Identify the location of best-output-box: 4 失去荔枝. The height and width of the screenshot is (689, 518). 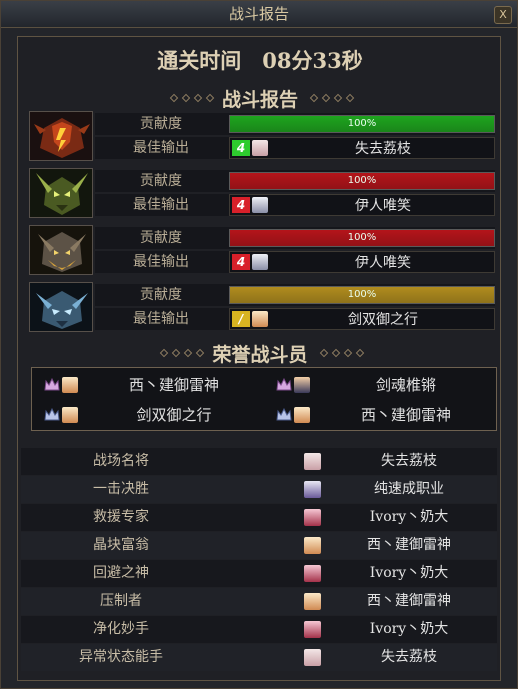
(362, 148).